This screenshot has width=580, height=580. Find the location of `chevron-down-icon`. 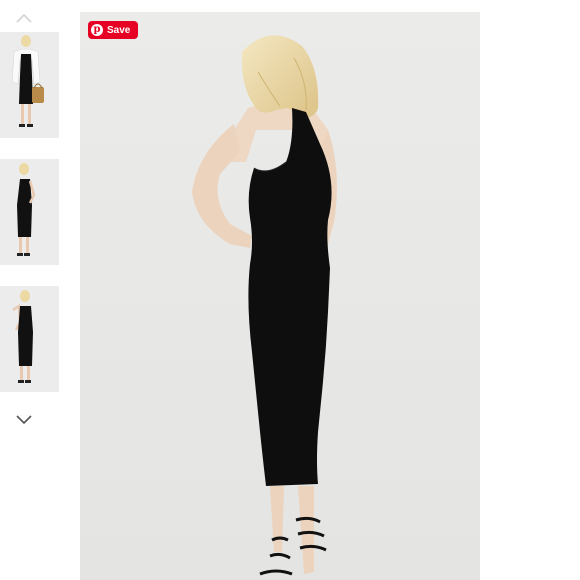

chevron-down-icon is located at coordinates (24, 420).